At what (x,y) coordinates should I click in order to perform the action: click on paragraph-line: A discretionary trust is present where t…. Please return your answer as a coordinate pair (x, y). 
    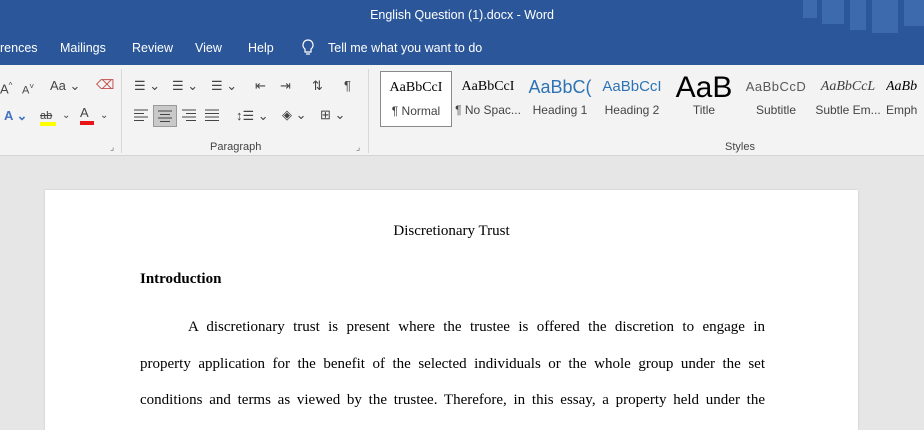
    Looking at the image, I should click on (476, 327).